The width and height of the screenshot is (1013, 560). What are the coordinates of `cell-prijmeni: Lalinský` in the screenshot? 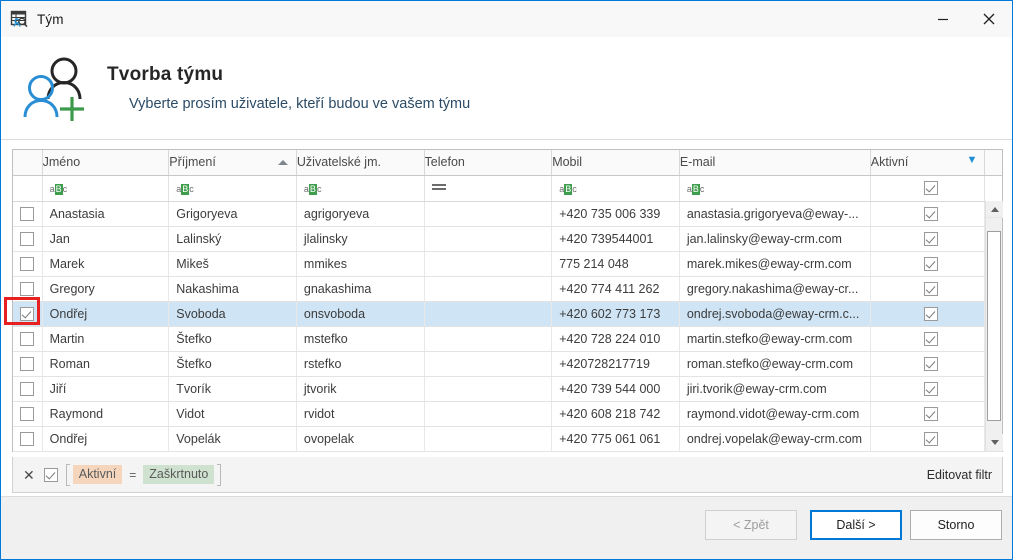 It's located at (232, 239).